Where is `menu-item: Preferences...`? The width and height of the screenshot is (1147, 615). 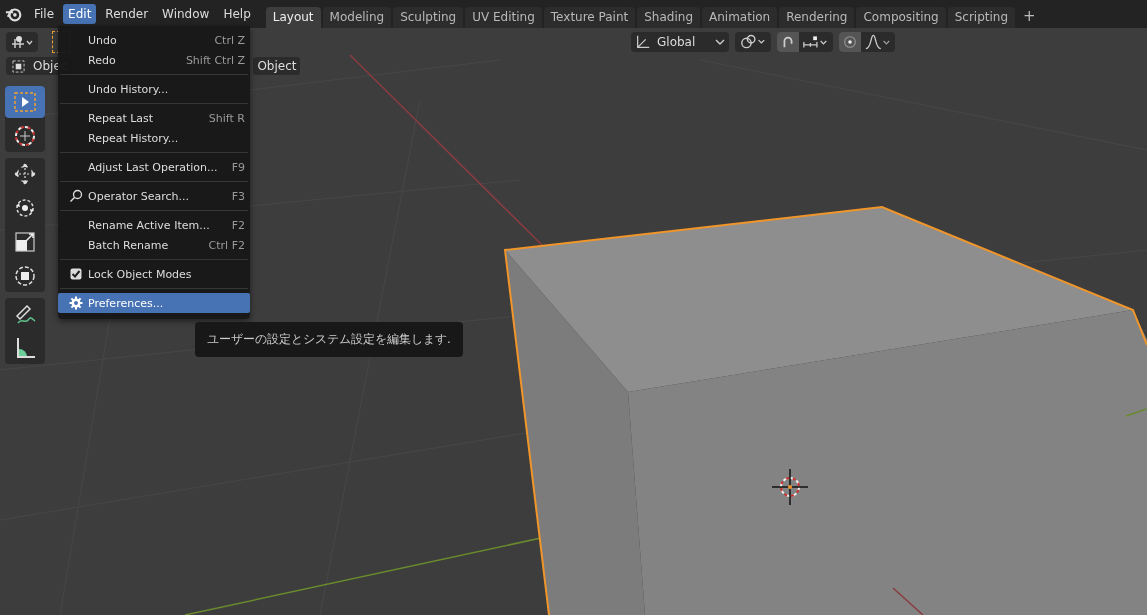 menu-item: Preferences... is located at coordinates (154, 303).